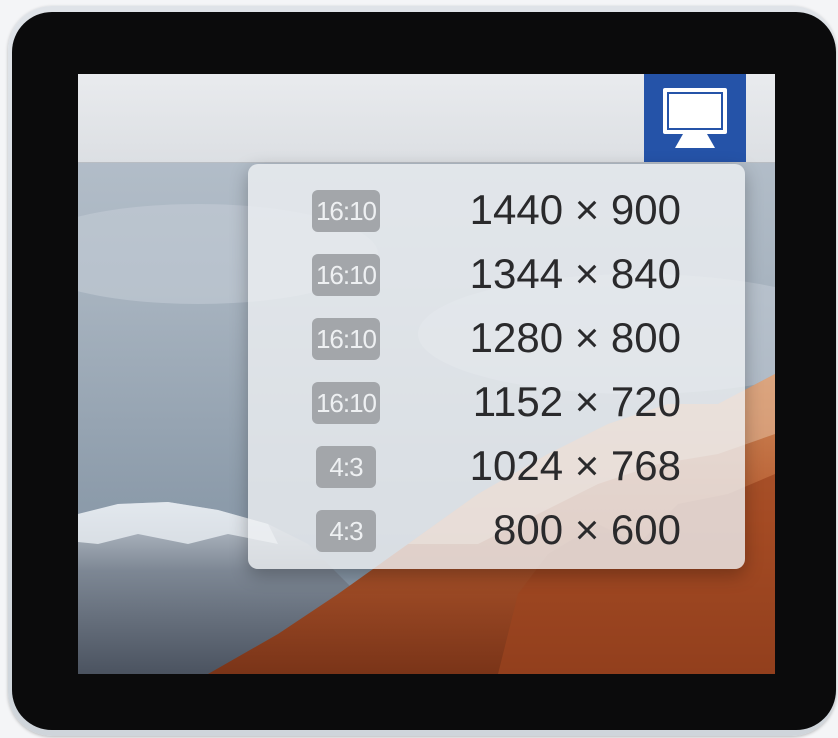  Describe the element at coordinates (576, 401) in the screenshot. I see `resolution-label: 1152 × 720` at that location.